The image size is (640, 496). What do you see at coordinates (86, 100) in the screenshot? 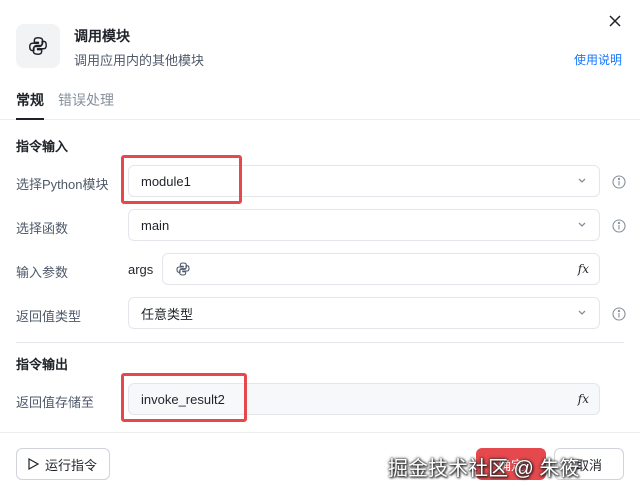
I see `tab-error-handling: 错误处理` at bounding box center [86, 100].